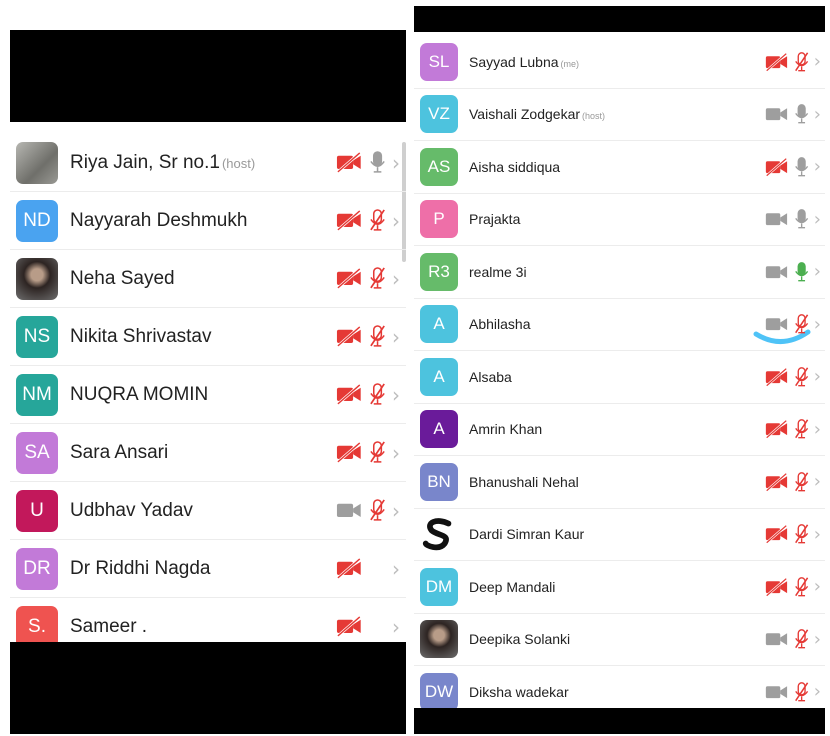 Image resolution: width=830 pixels, height=736 pixels. I want to click on black-bar-left-top, so click(208, 76).